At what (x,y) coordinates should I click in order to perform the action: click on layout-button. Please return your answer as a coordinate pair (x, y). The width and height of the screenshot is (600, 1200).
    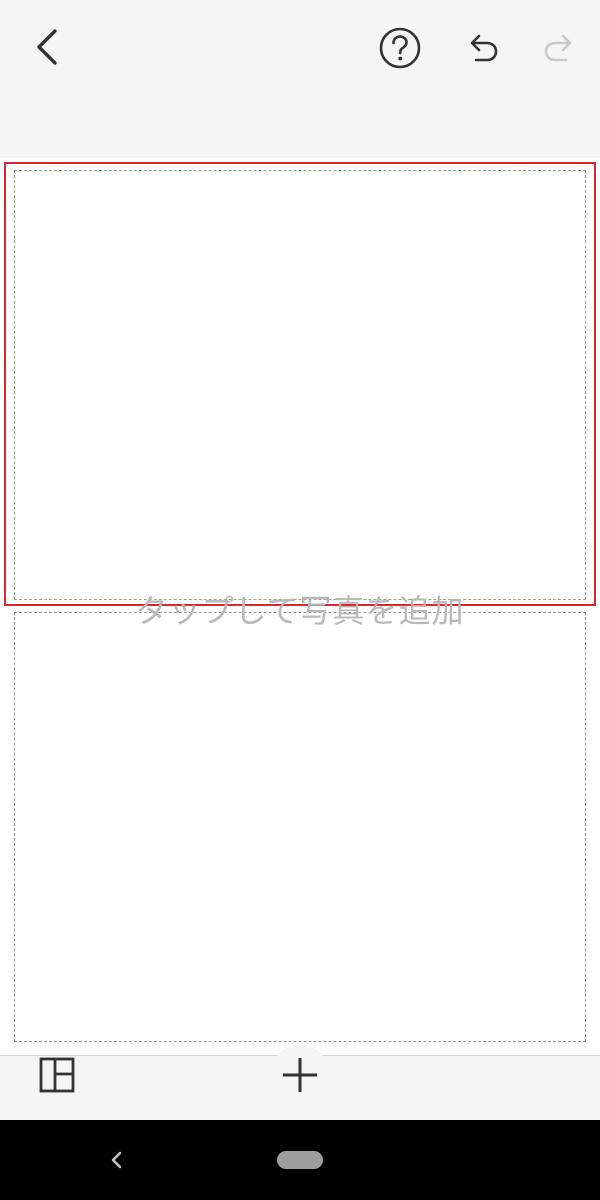
    Looking at the image, I should click on (57, 1075).